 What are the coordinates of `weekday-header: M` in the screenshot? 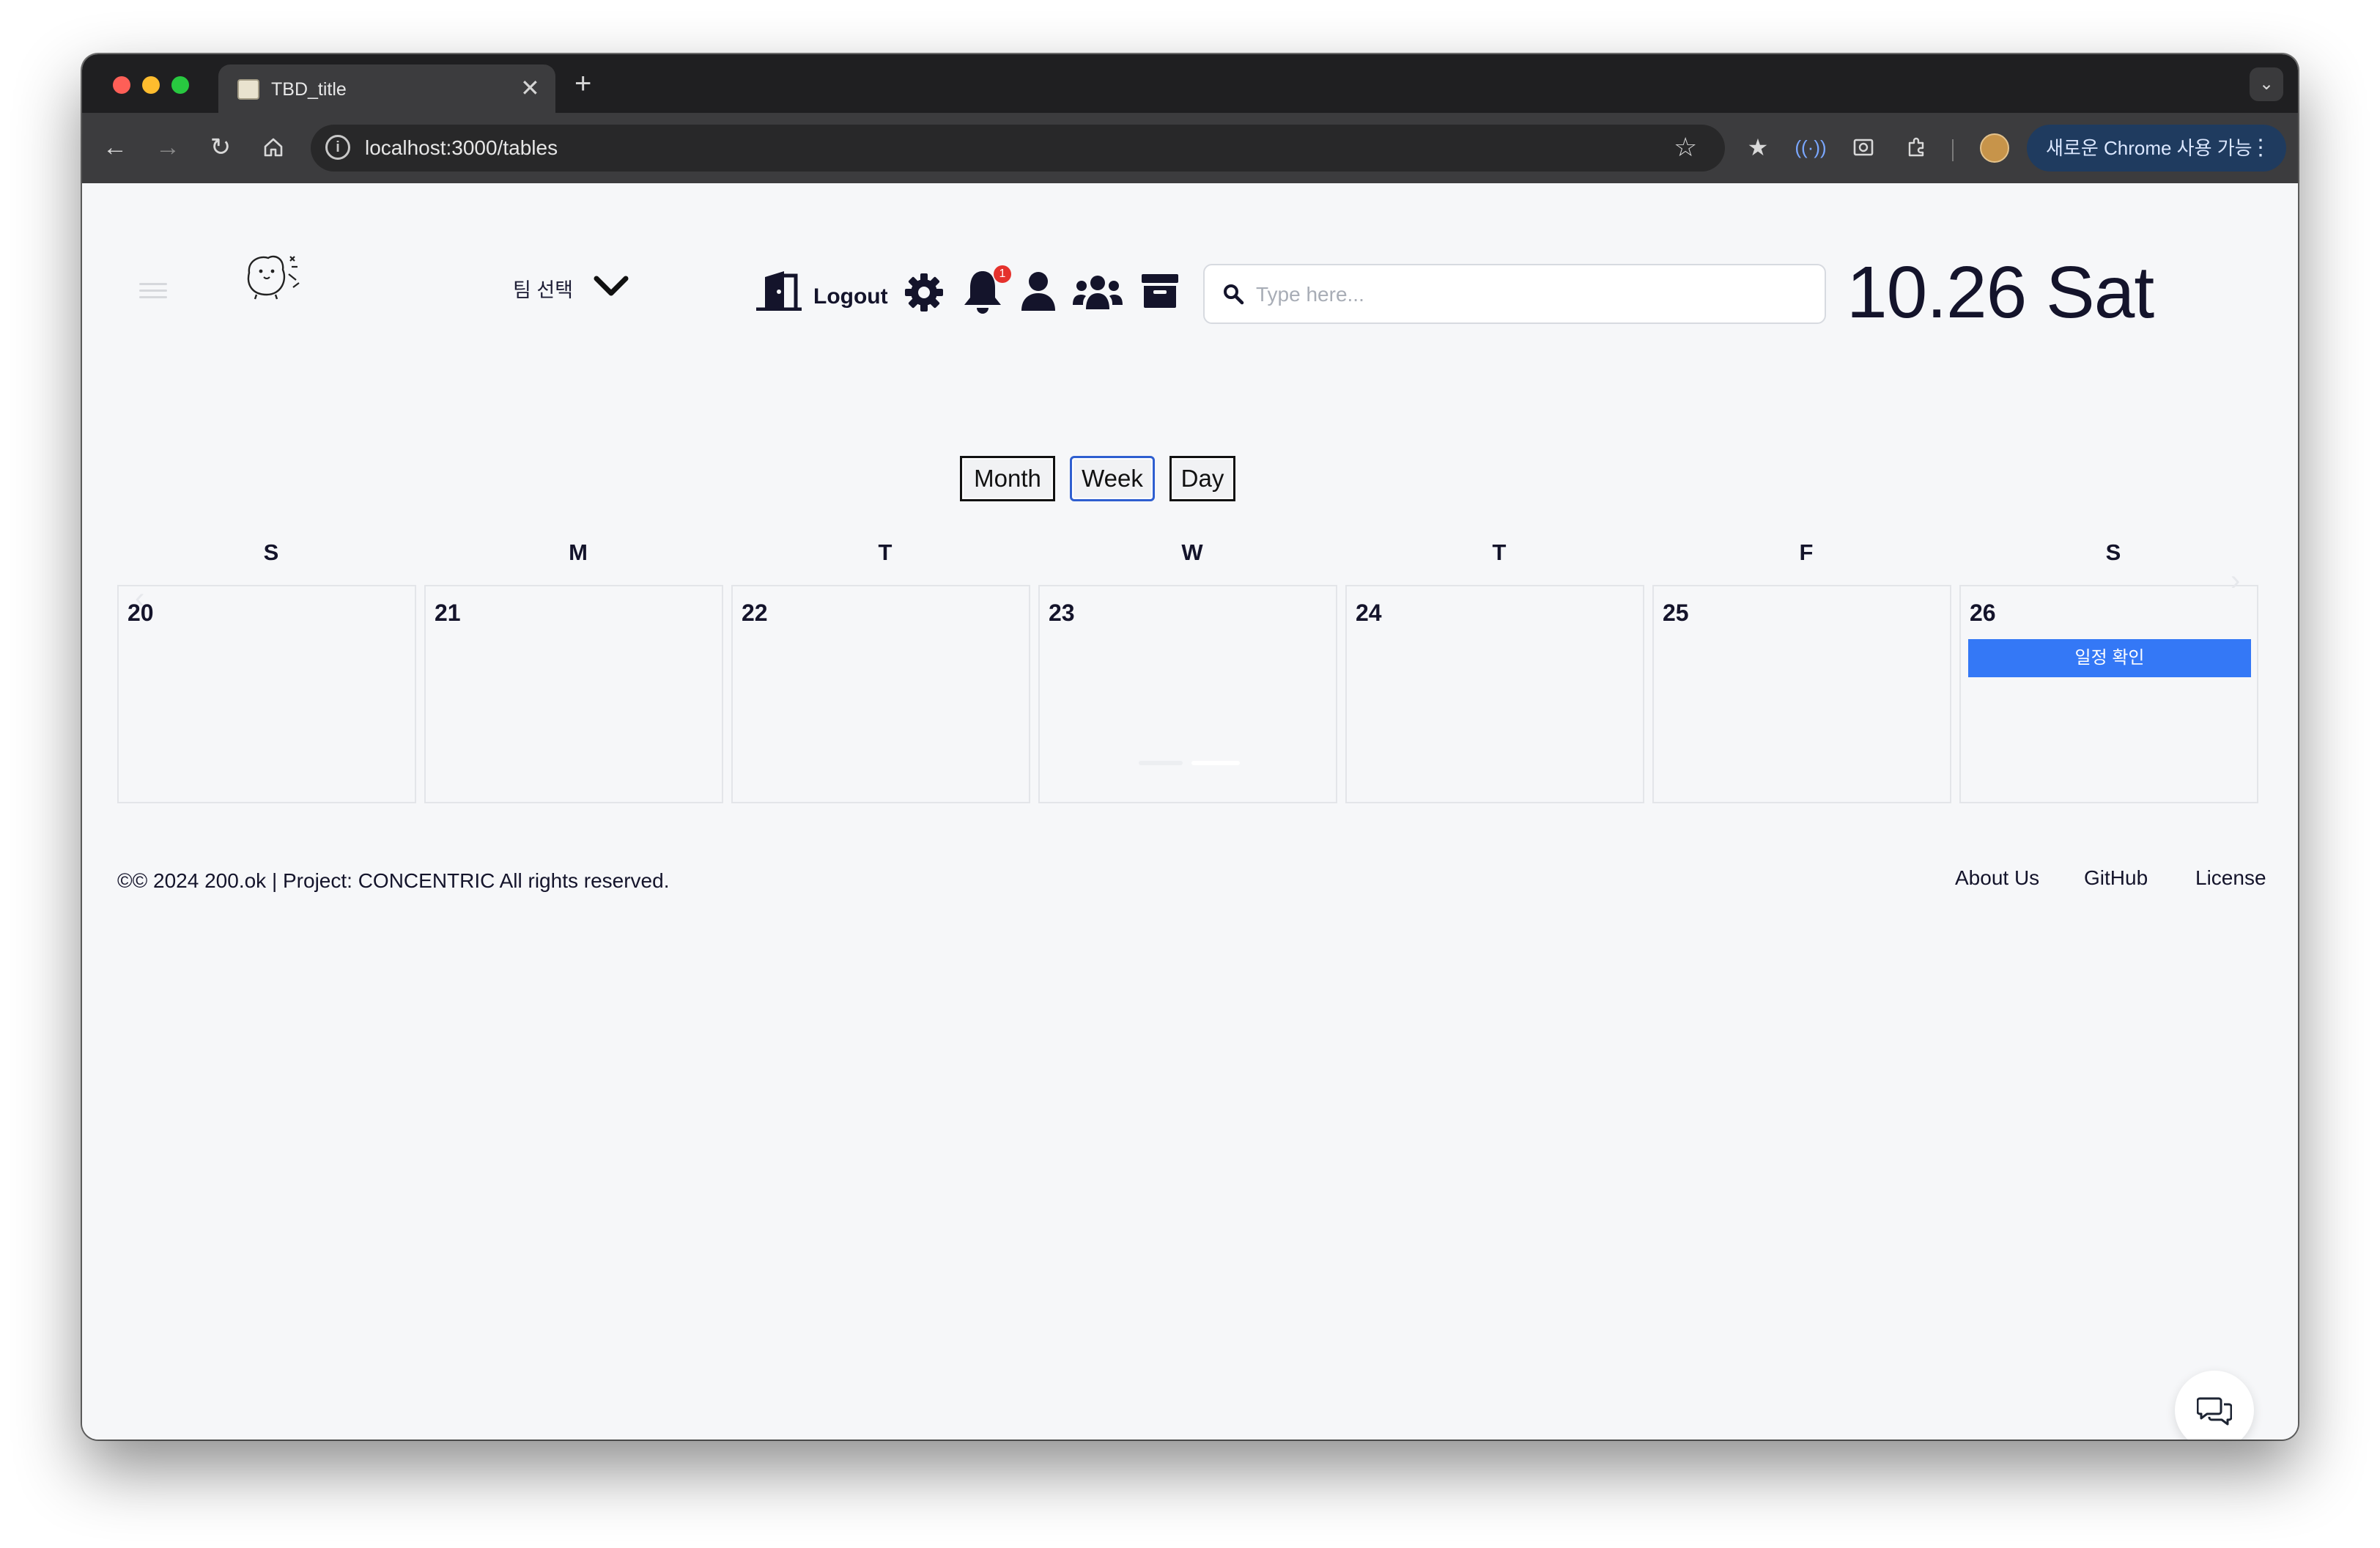 It's located at (578, 552).